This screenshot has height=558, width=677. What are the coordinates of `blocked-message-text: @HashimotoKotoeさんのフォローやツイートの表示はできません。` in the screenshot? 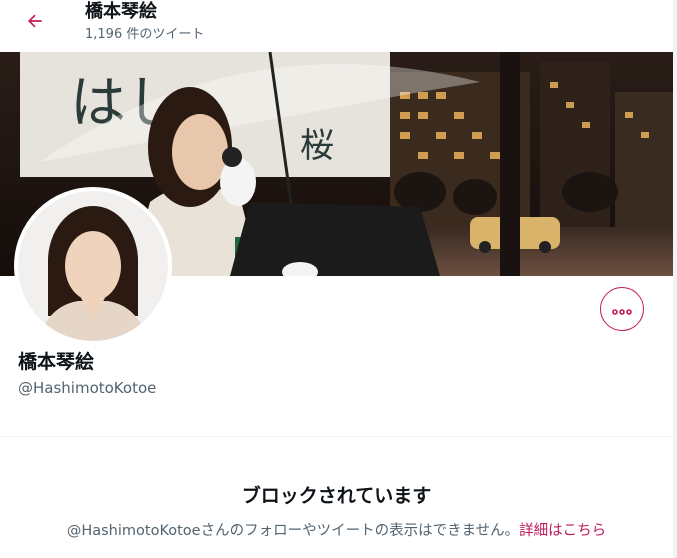 It's located at (293, 531).